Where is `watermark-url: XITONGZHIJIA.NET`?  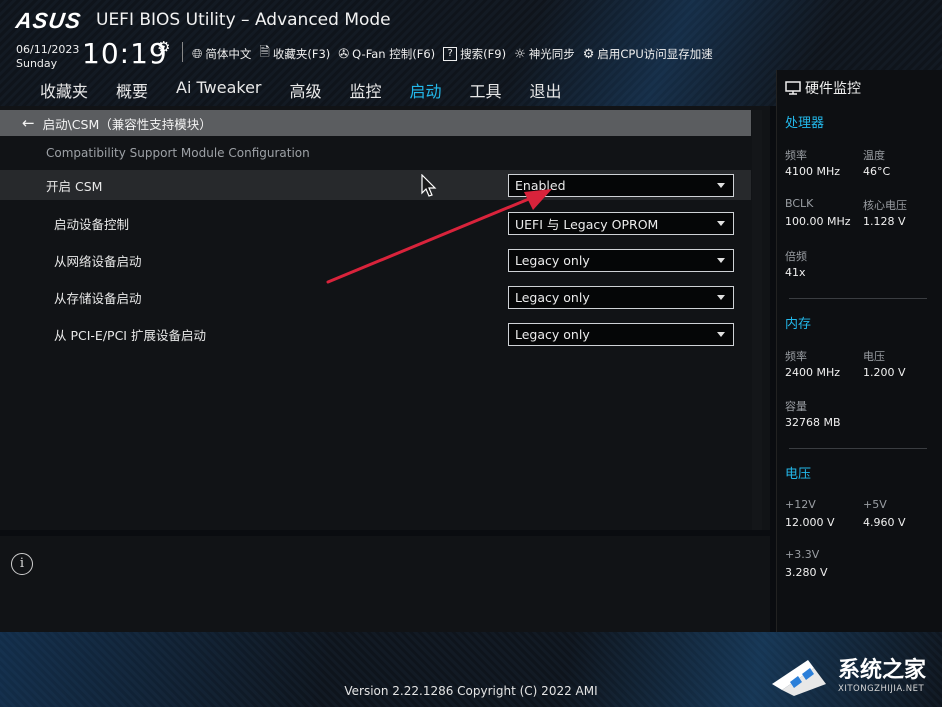 watermark-url: XITONGZHIJIA.NET is located at coordinates (881, 689).